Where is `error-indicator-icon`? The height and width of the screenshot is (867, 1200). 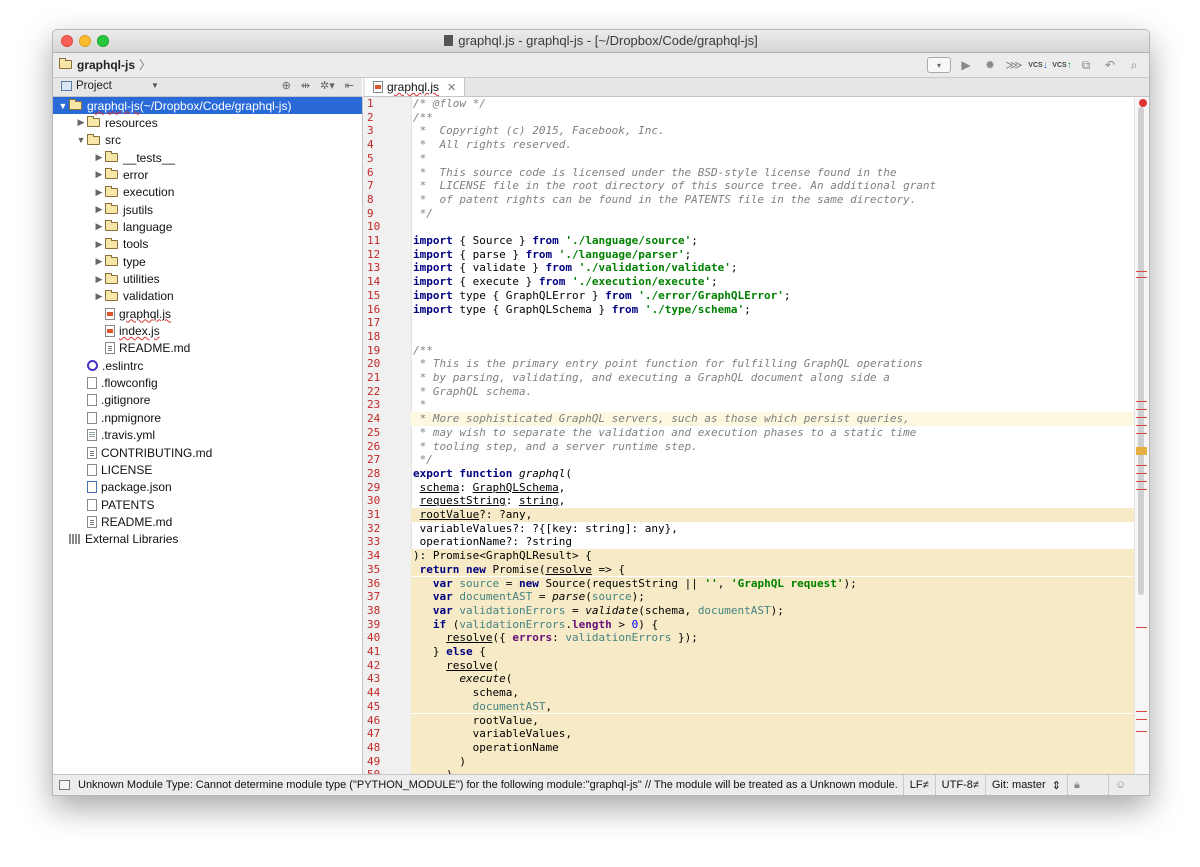 error-indicator-icon is located at coordinates (1143, 103).